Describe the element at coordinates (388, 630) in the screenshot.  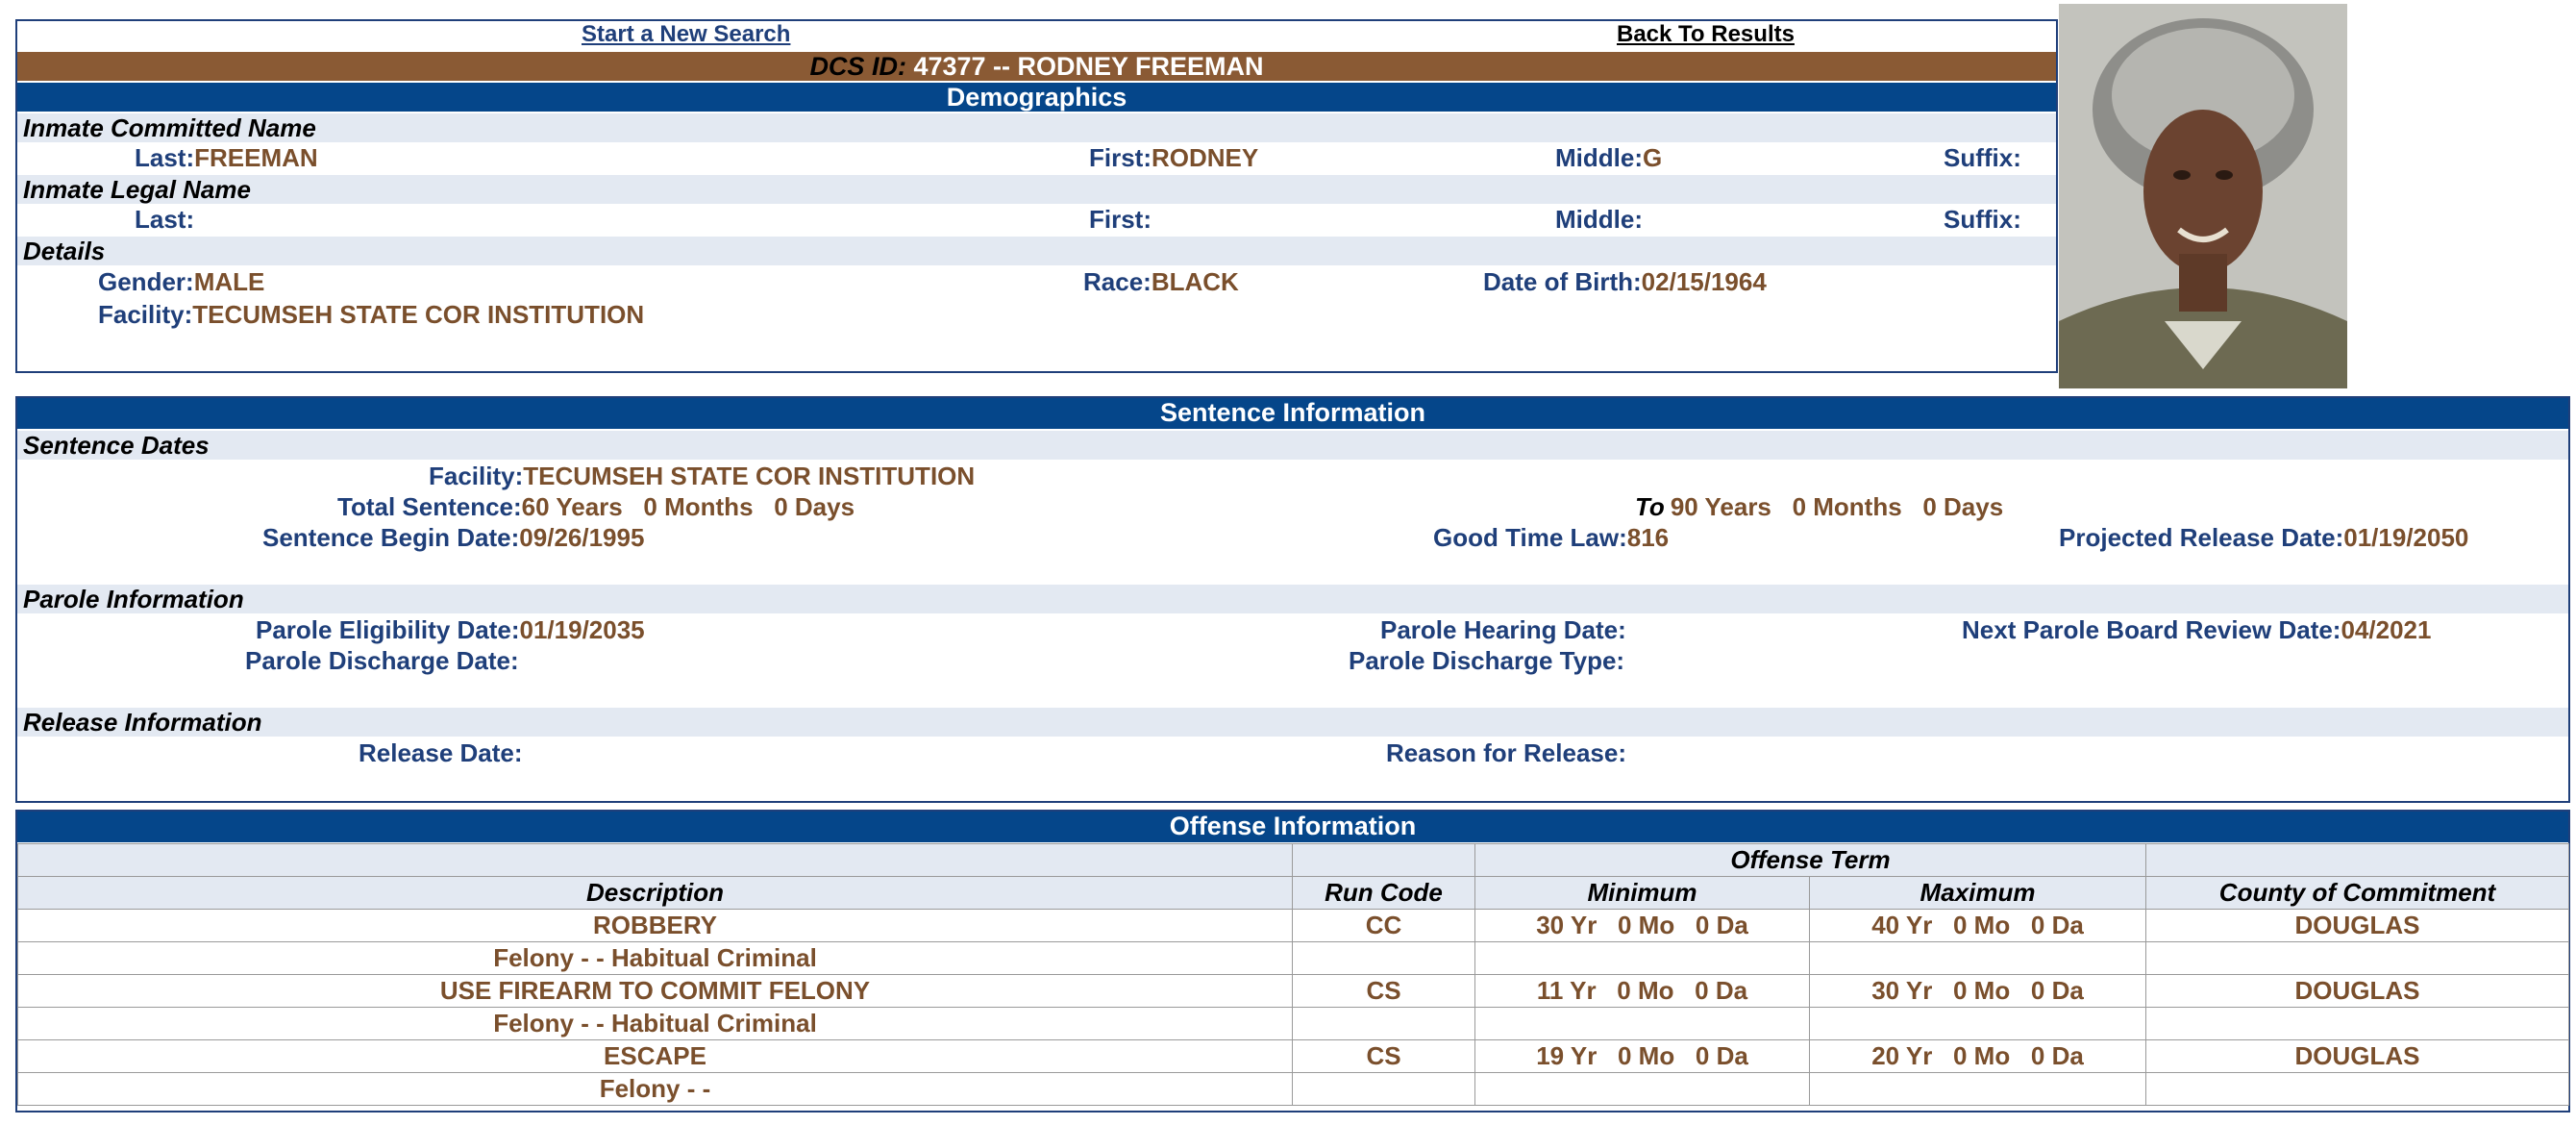
I see `parole-eligibility-label: Parole Eligibility Date:` at that location.